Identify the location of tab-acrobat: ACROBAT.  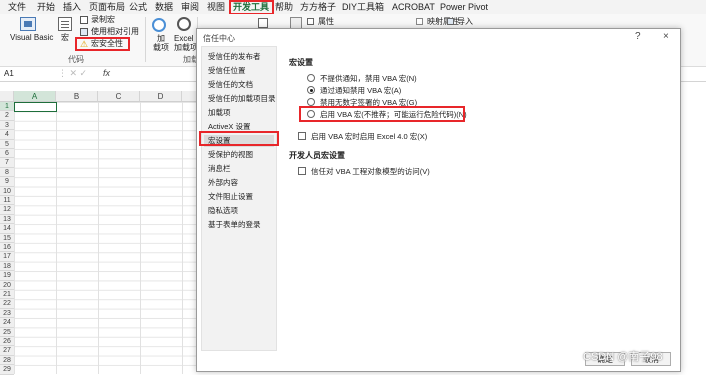
(413, 7).